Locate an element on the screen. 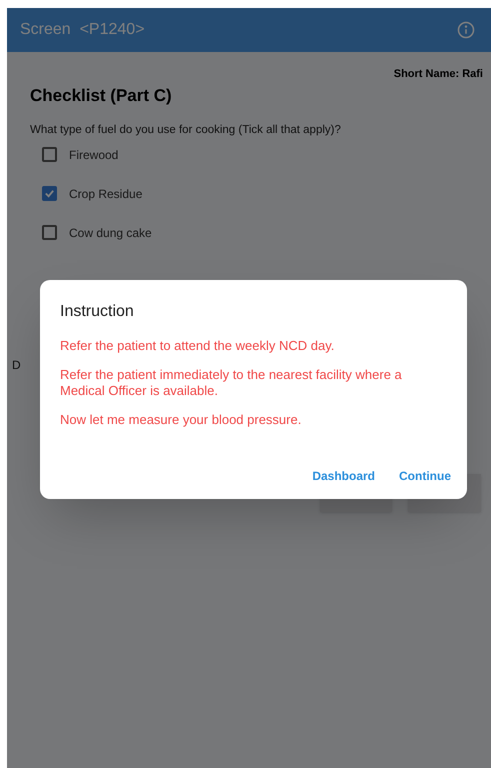 The height and width of the screenshot is (768, 491). question-text: D is located at coordinates (16, 365).